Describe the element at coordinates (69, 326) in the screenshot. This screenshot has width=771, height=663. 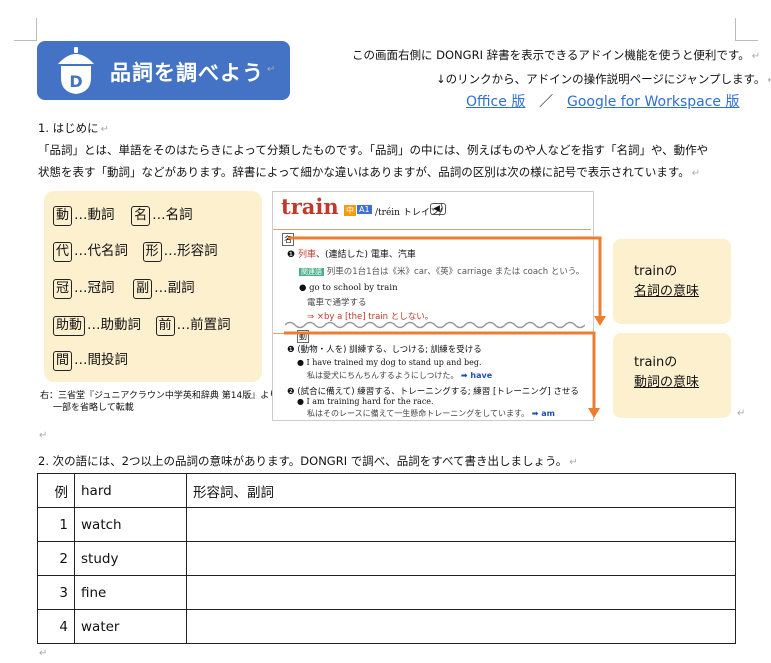
I see `pos-tag-auxiliary-verb: 助動` at that location.